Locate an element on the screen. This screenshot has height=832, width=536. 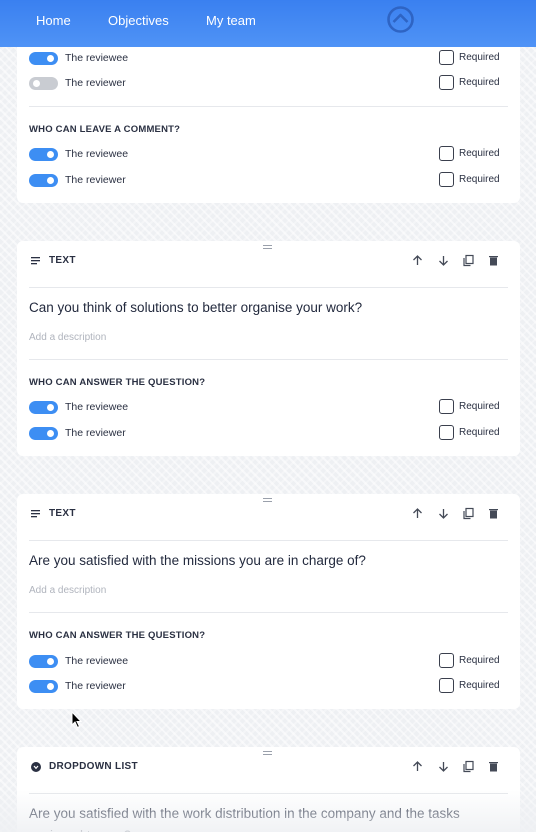
reviewer-comment-toggle is located at coordinates (43, 180).